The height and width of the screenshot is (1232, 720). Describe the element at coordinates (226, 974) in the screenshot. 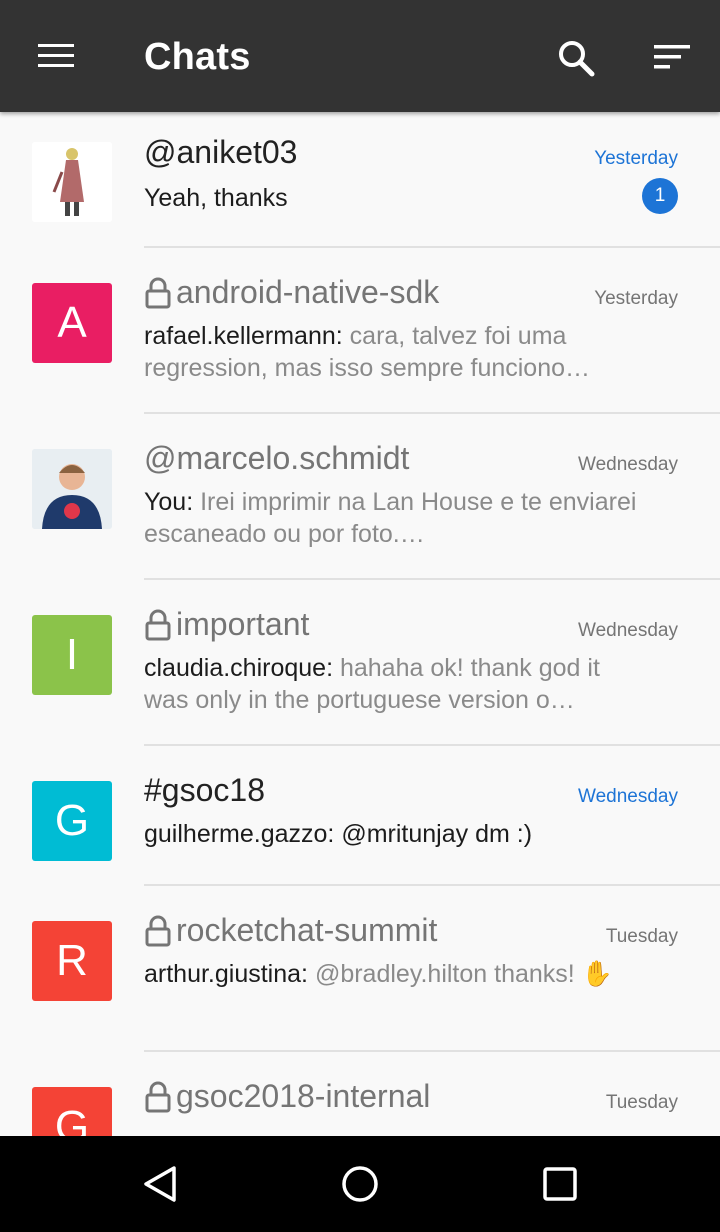

I see `message-author: arthur.giustina:` at that location.